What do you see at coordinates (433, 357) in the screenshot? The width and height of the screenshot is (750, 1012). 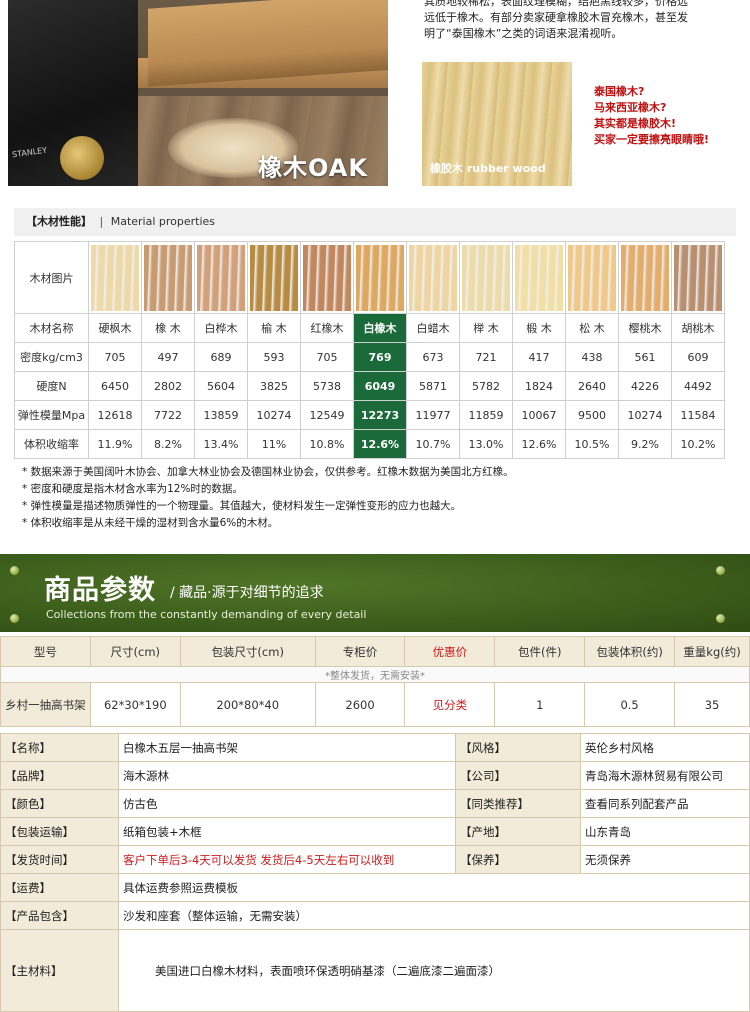 I see `wood-density-cell: 673` at bounding box center [433, 357].